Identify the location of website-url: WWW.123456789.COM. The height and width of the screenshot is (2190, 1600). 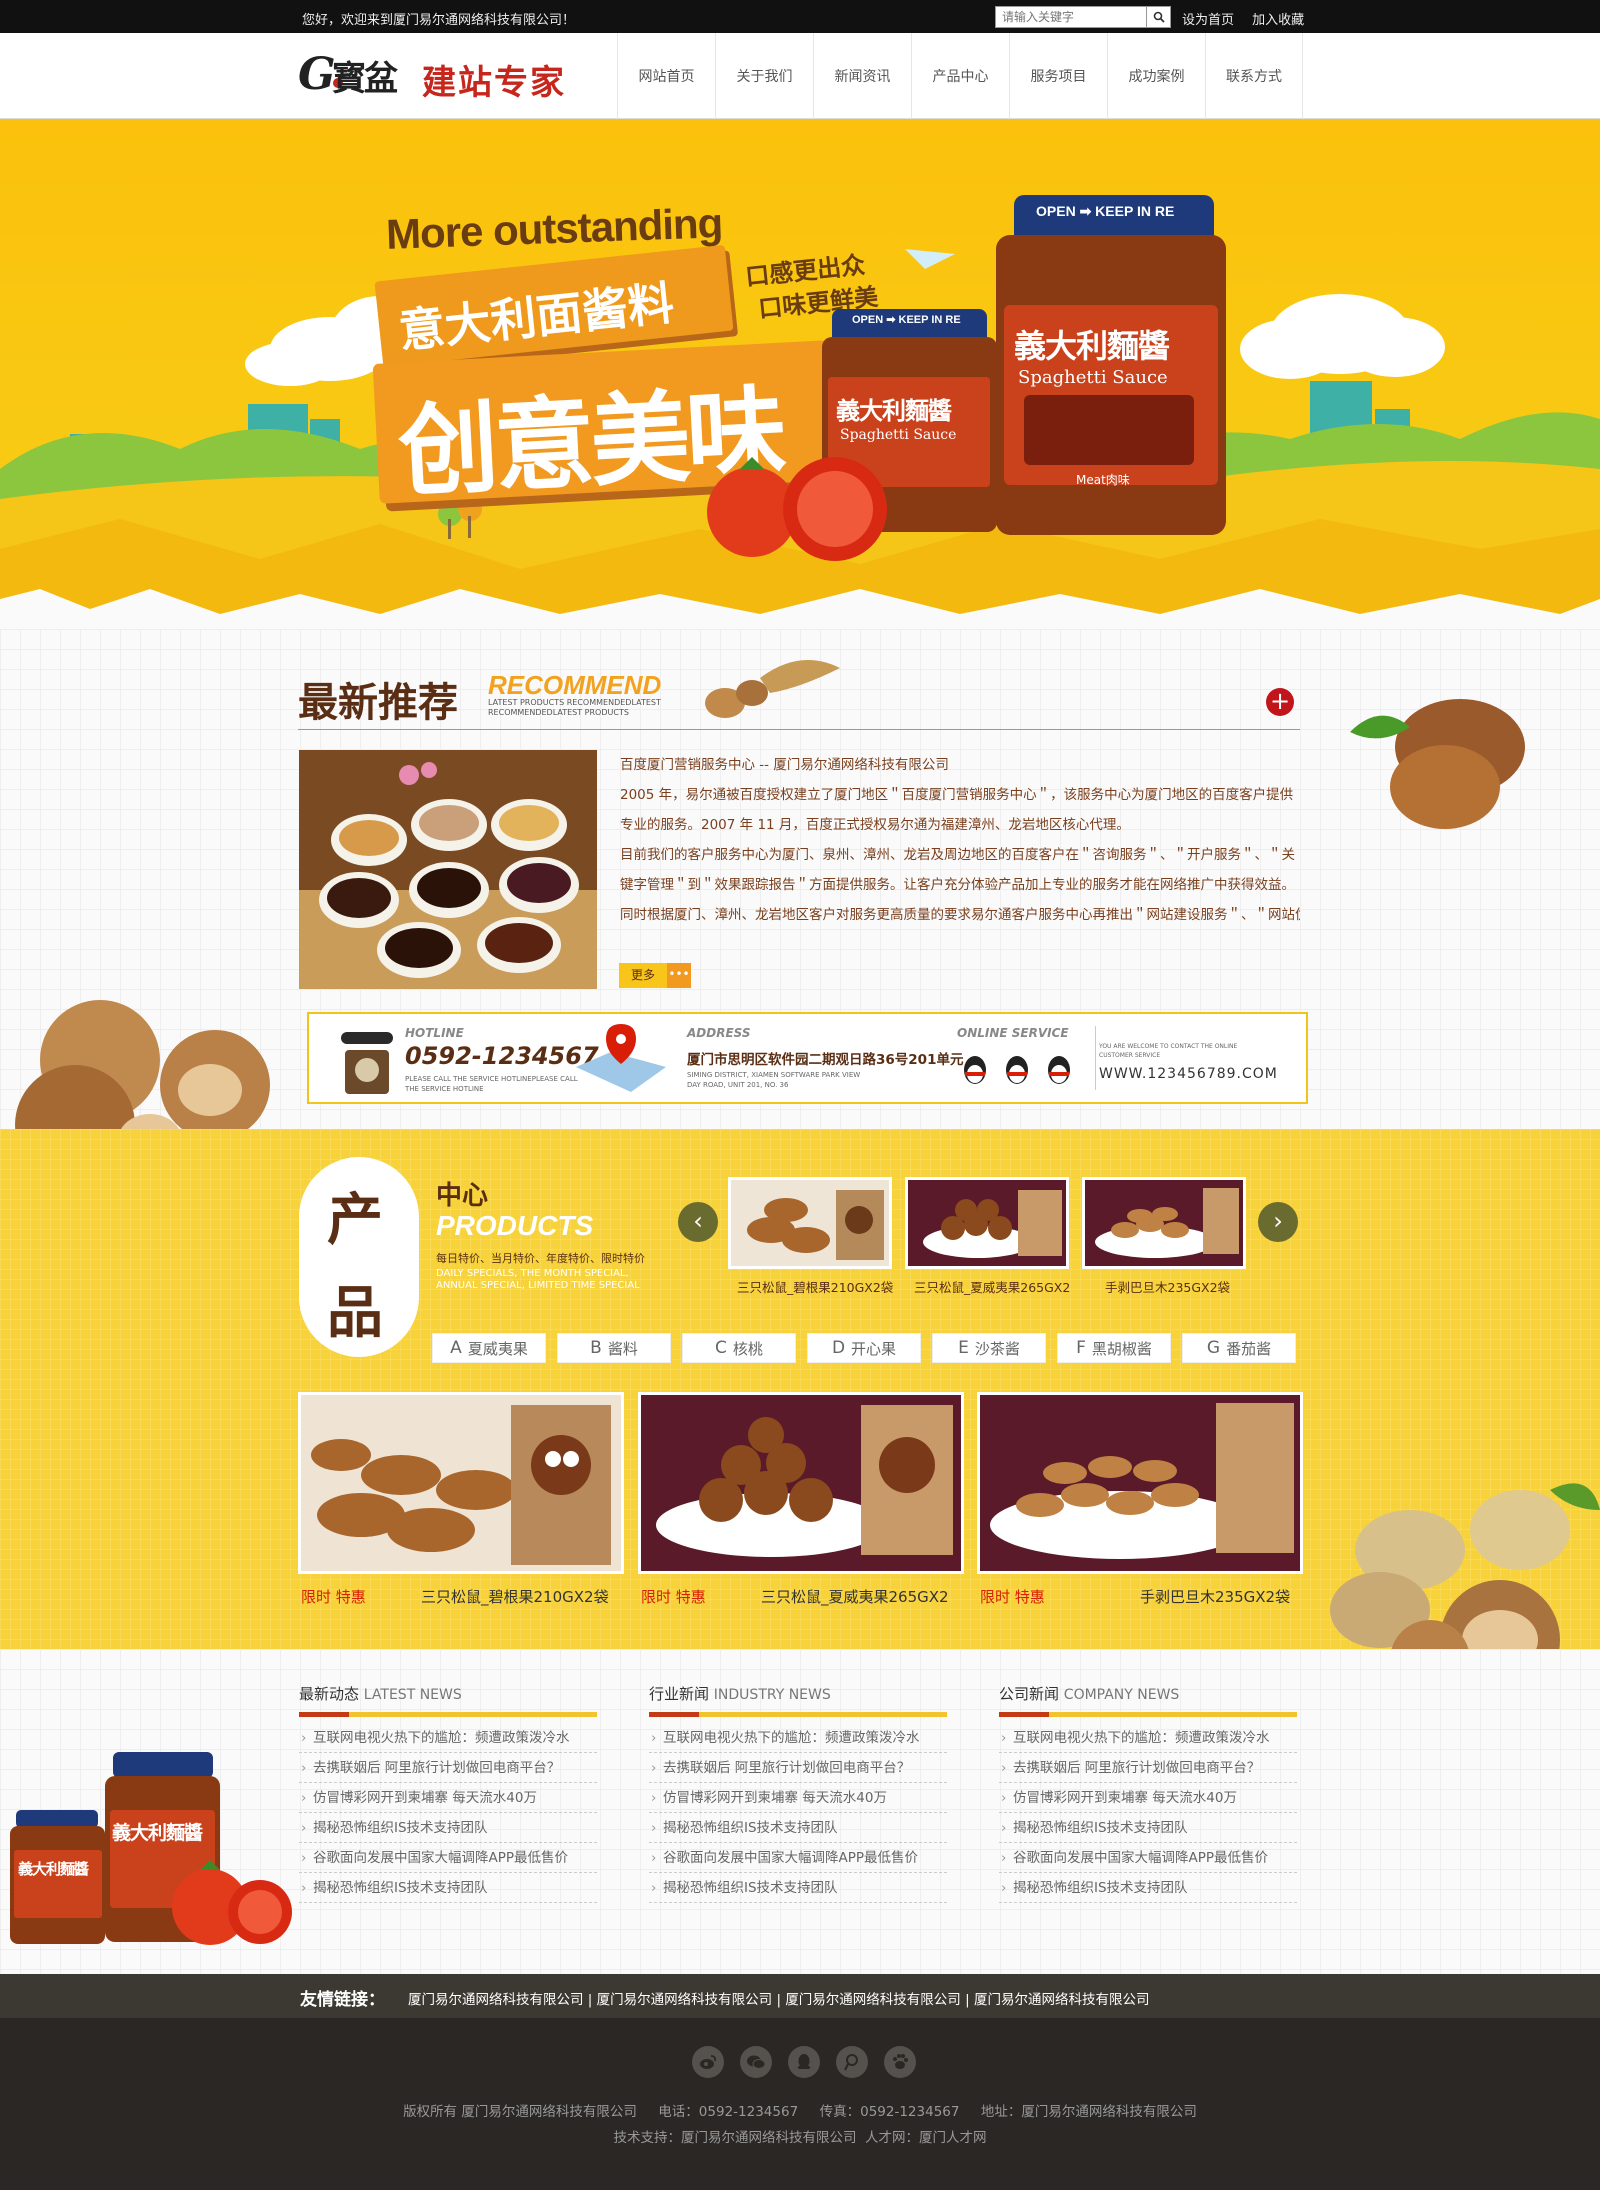
(1188, 1074).